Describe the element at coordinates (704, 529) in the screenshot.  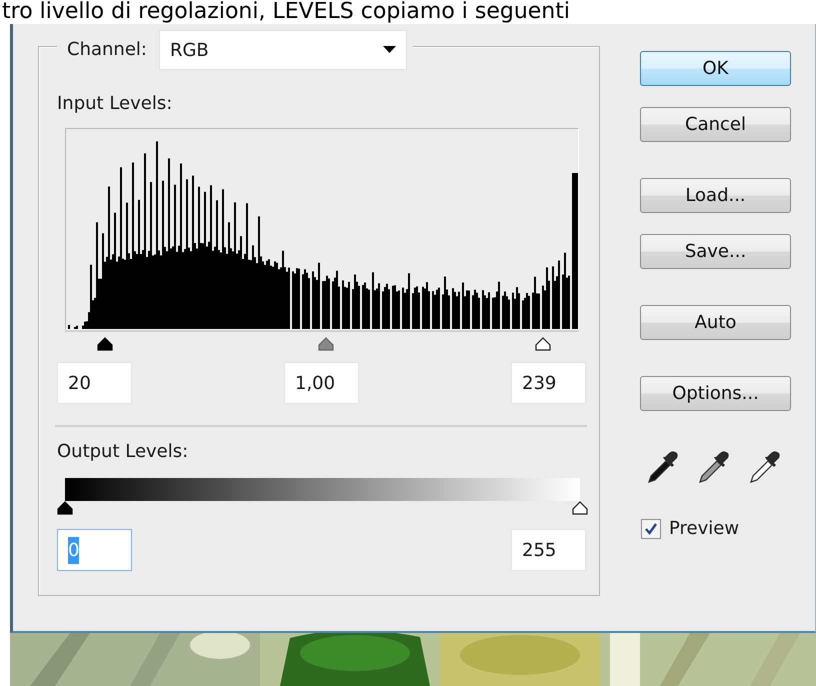
I see `preview-label: Preview` at that location.